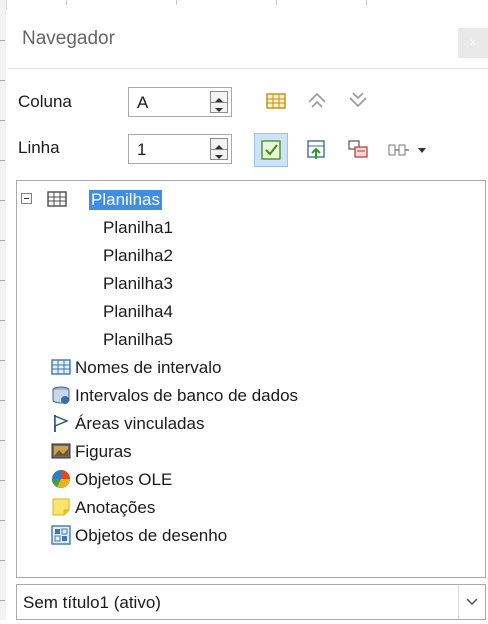  What do you see at coordinates (68, 38) in the screenshot?
I see `panel-title: Navegador` at bounding box center [68, 38].